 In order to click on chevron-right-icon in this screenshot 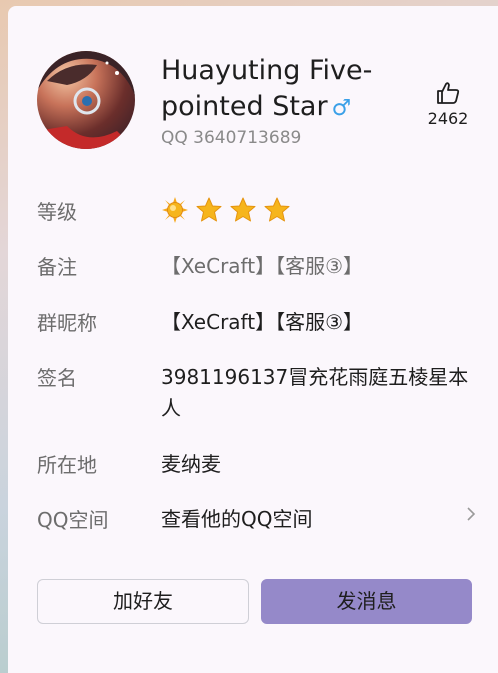, I will do `click(471, 517)`.